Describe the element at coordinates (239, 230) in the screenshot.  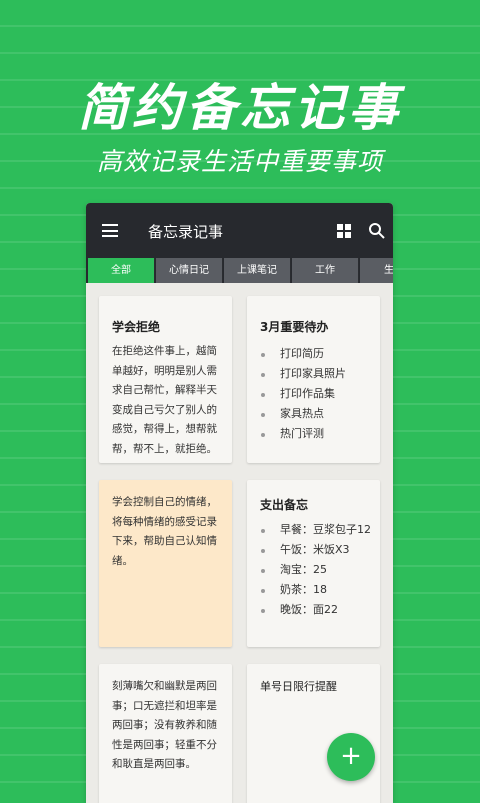
I see `app-bar: 备忘录记事` at that location.